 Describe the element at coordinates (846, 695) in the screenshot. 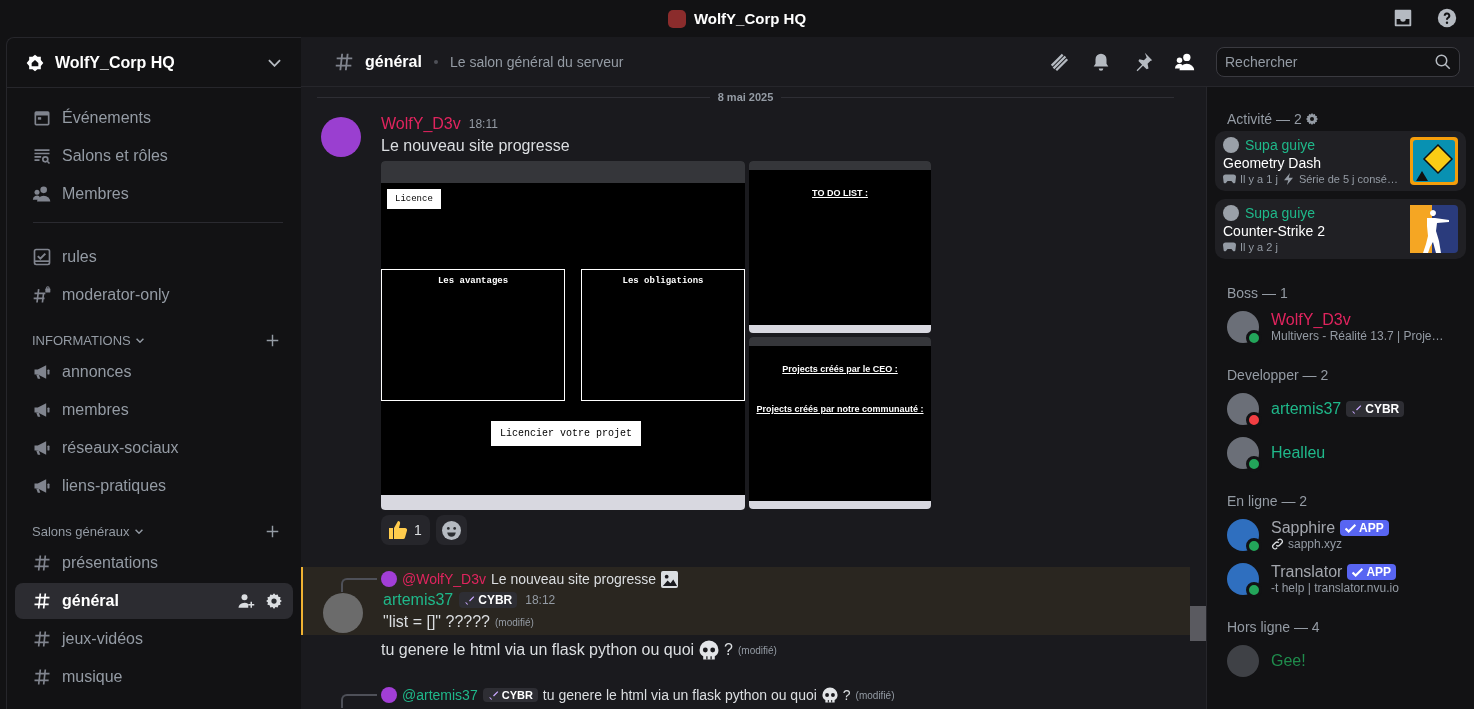

I see `reply-preview-end: ?` at that location.